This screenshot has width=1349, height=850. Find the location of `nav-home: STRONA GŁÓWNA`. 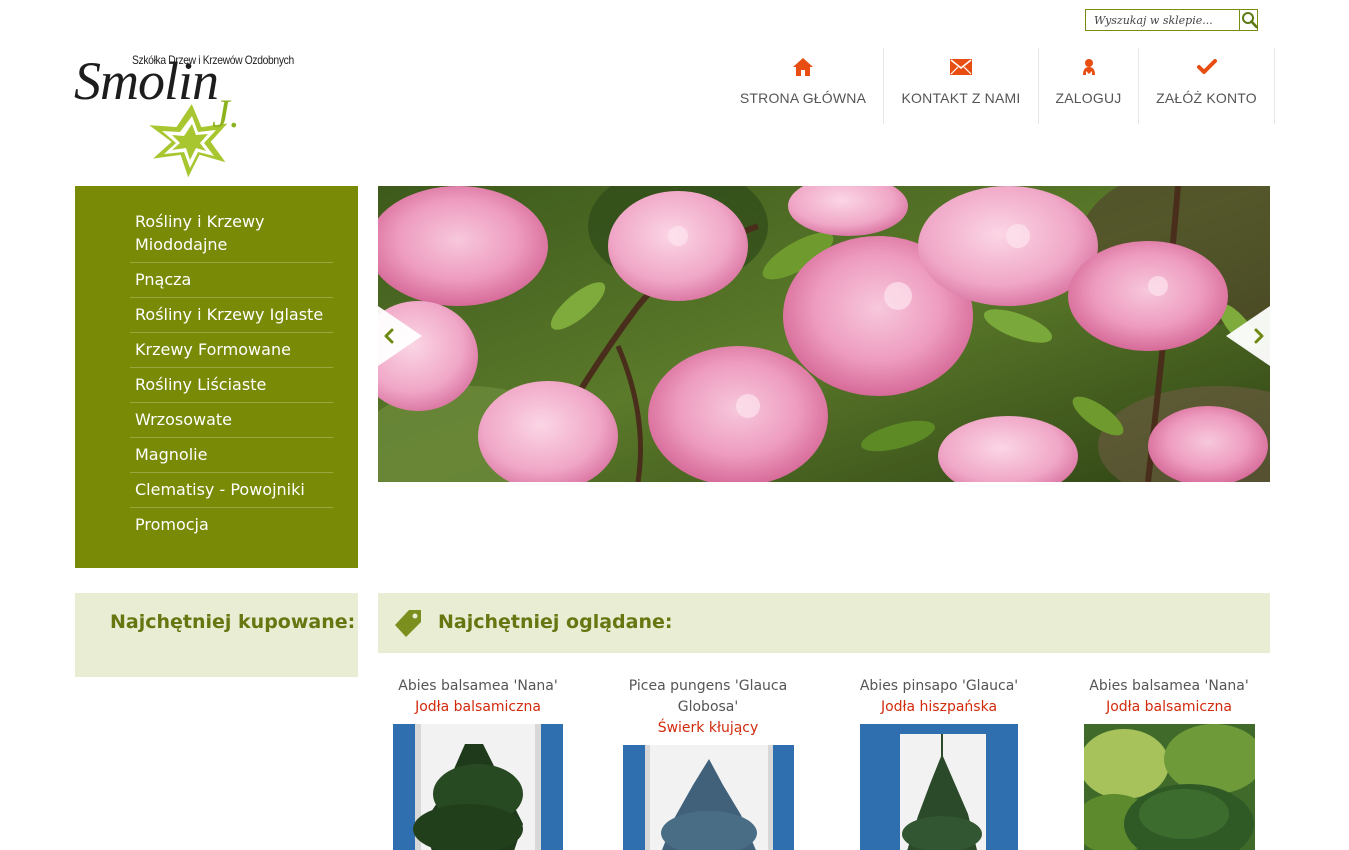

nav-home: STRONA GŁÓWNA is located at coordinates (803, 86).